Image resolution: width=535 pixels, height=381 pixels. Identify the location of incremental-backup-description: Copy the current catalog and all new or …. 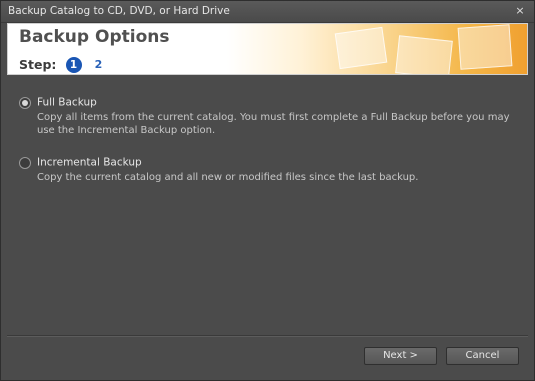
(228, 177).